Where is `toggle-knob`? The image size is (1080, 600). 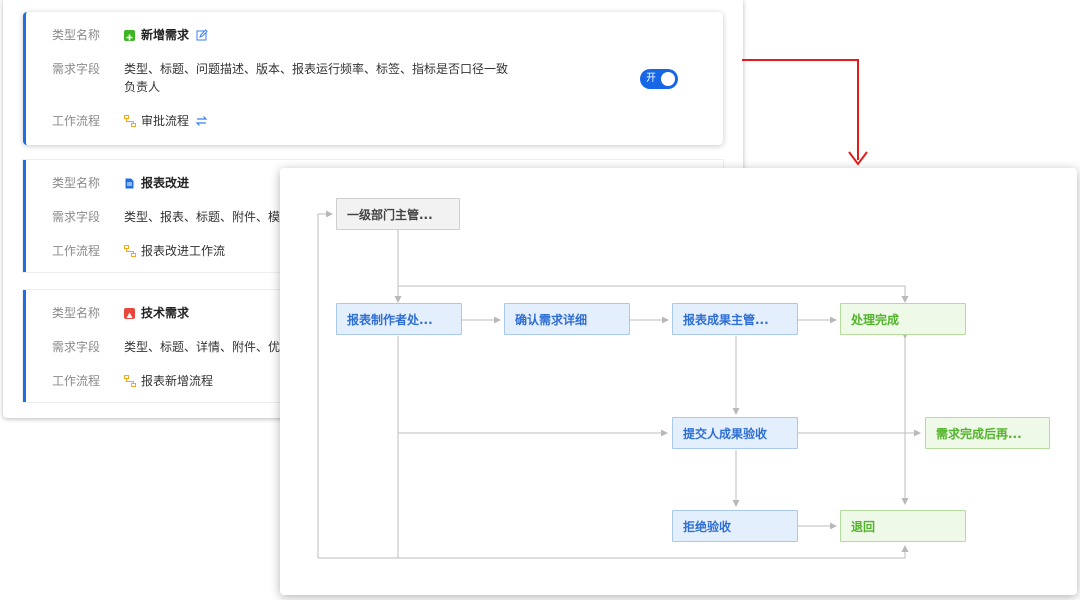 toggle-knob is located at coordinates (668, 79).